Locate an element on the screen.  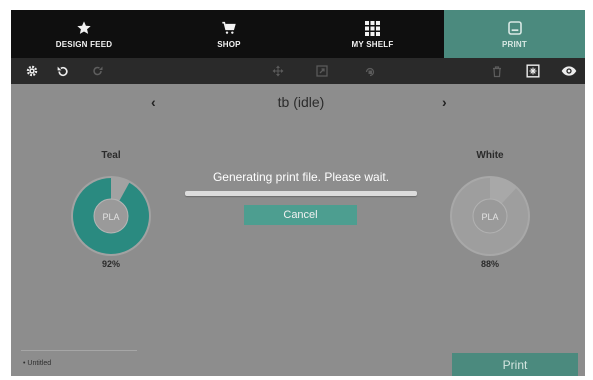
cancel-button: Cancel is located at coordinates (300, 215).